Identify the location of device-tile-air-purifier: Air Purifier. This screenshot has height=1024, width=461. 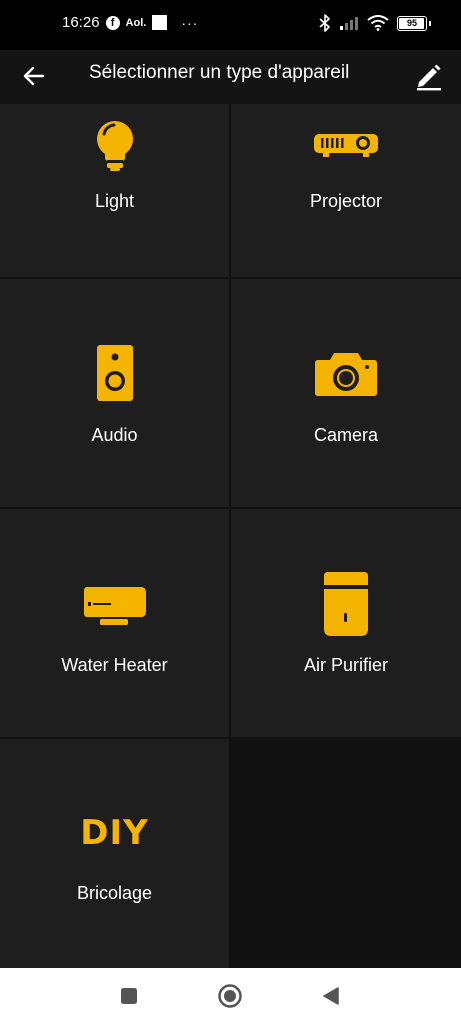
(346, 623).